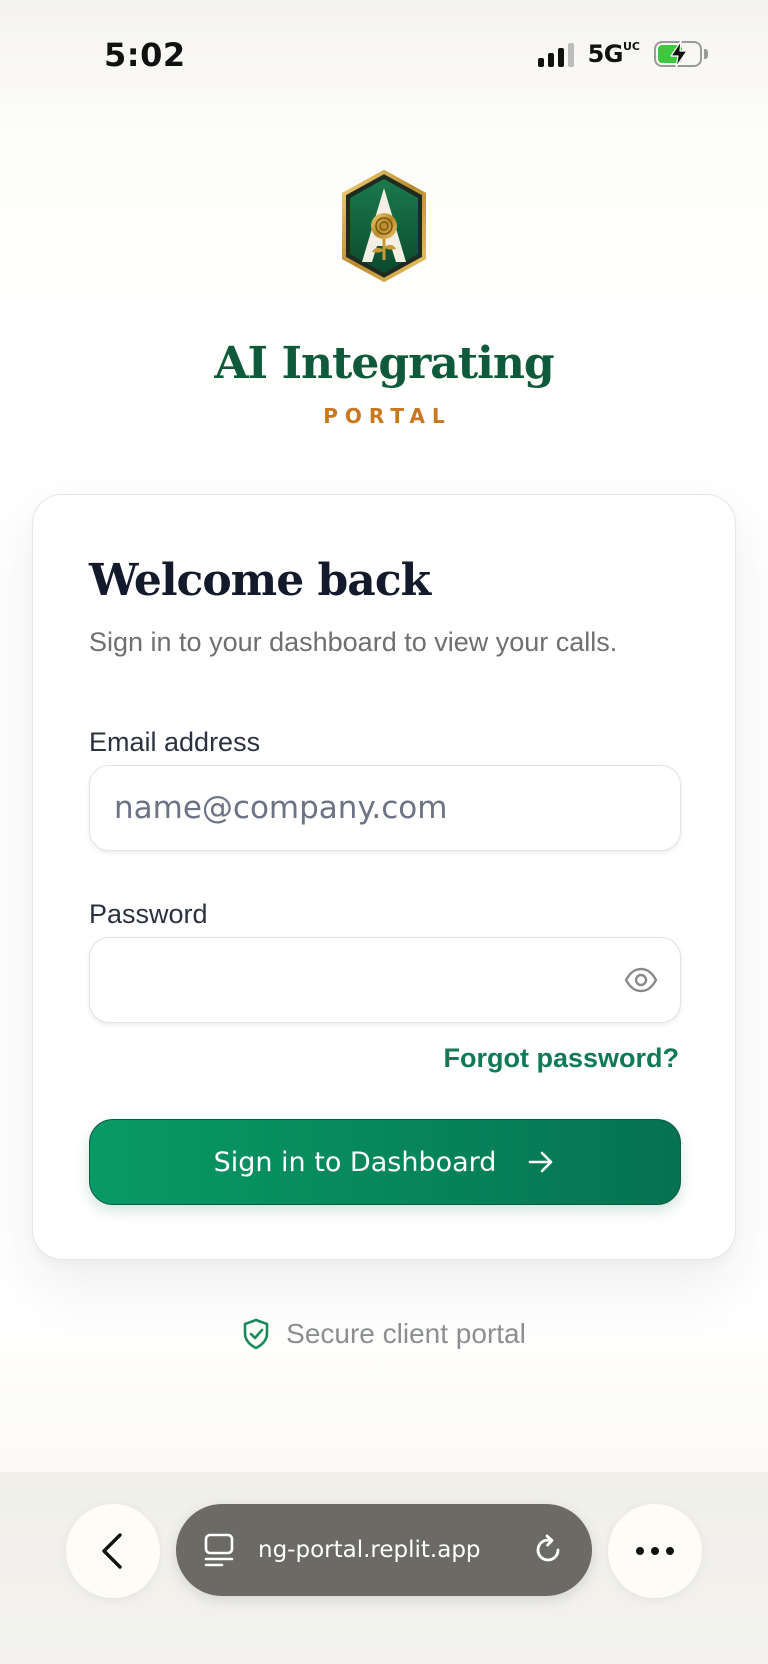  I want to click on signal-icon, so click(555, 54).